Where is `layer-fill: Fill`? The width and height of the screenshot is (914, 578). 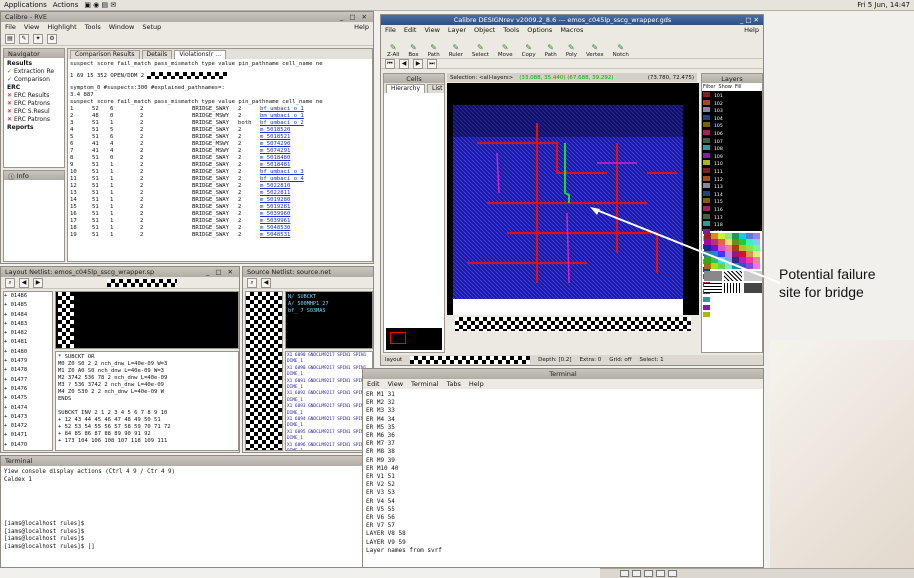
layer-fill: Fill is located at coordinates (738, 87).